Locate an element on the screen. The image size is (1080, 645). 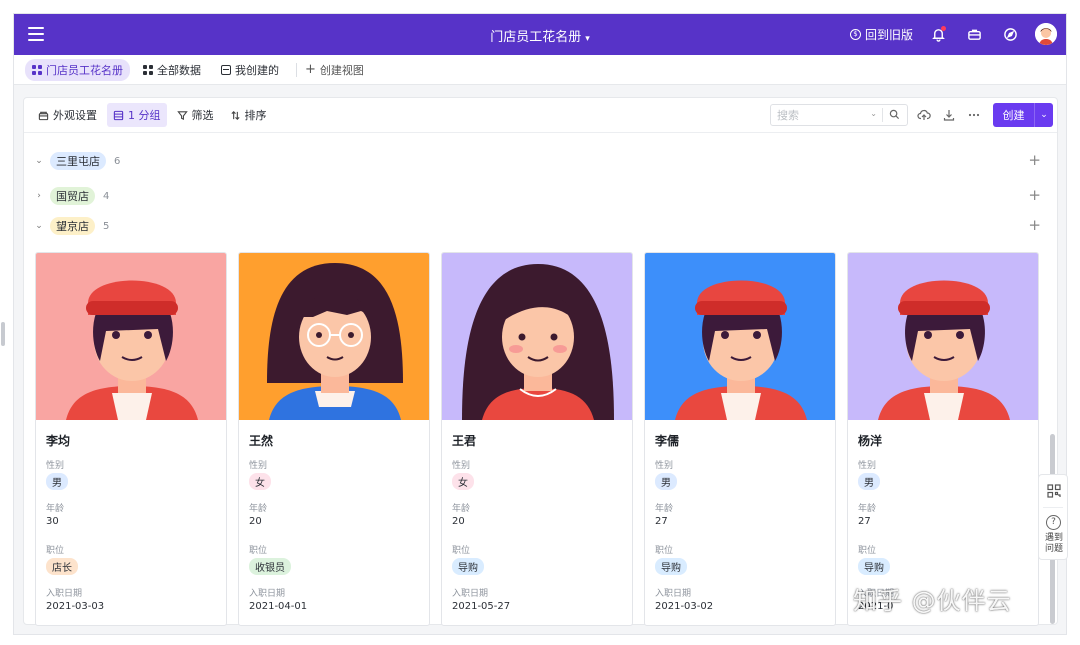
appearance-icon is located at coordinates (43, 115).